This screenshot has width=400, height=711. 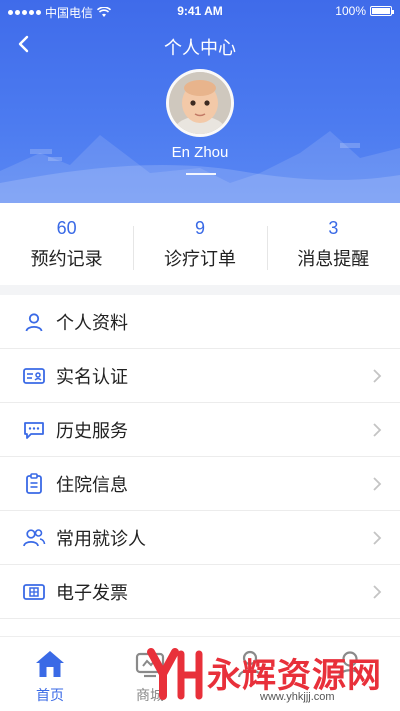 What do you see at coordinates (101, 538) in the screenshot?
I see `menu-label: 常用就诊人` at bounding box center [101, 538].